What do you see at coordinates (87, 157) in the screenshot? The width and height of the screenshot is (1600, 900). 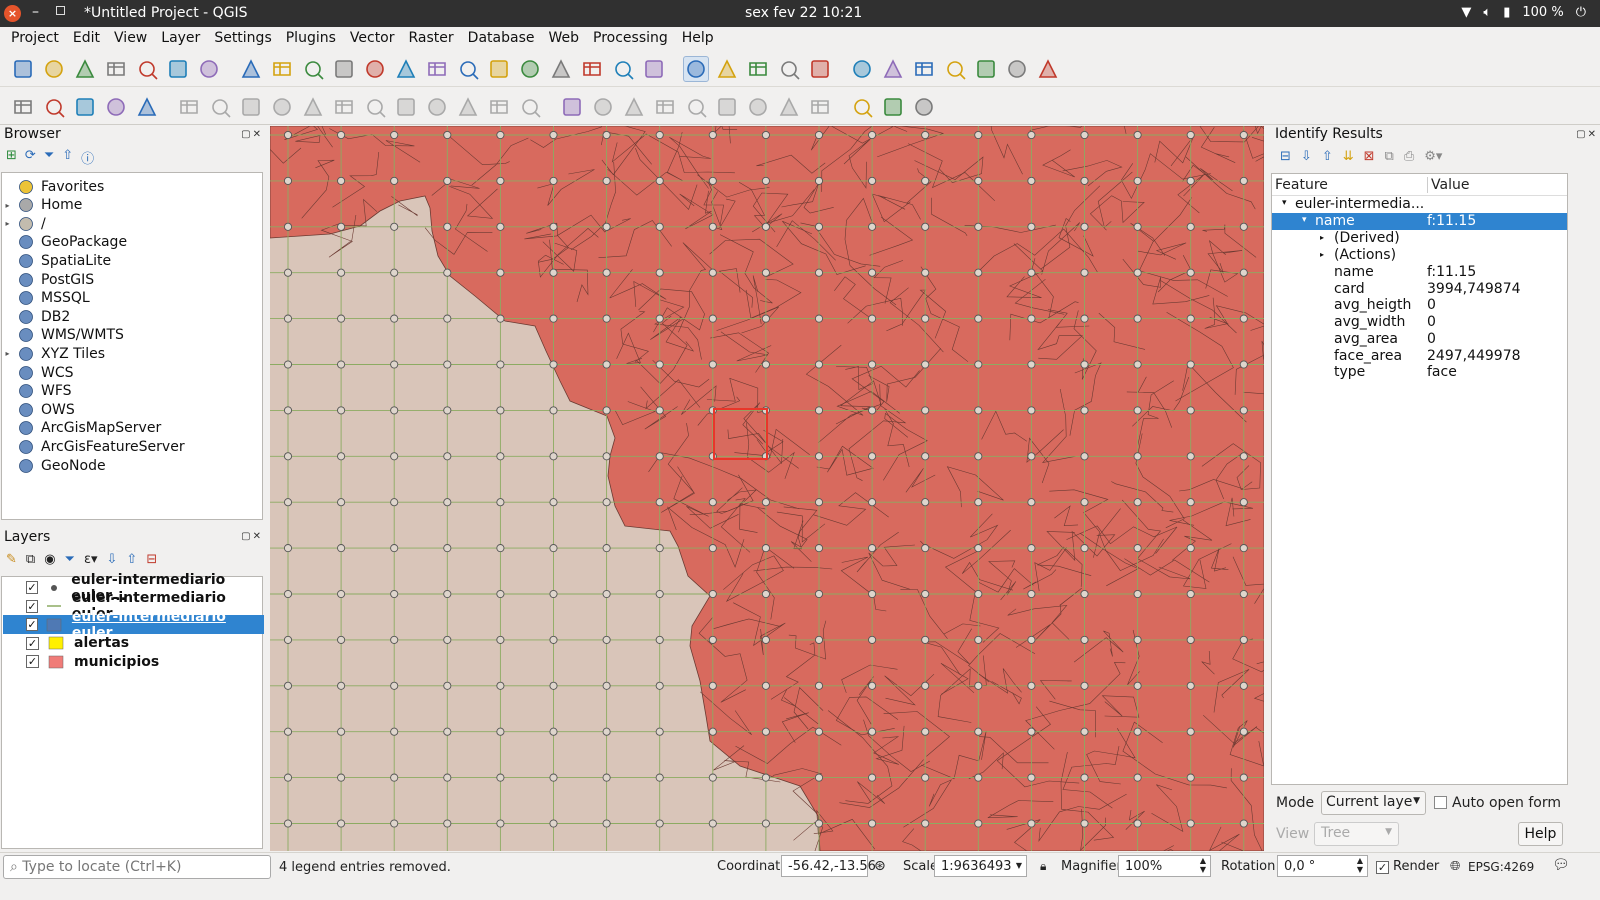 I see `properties-icon: ⓘ` at bounding box center [87, 157].